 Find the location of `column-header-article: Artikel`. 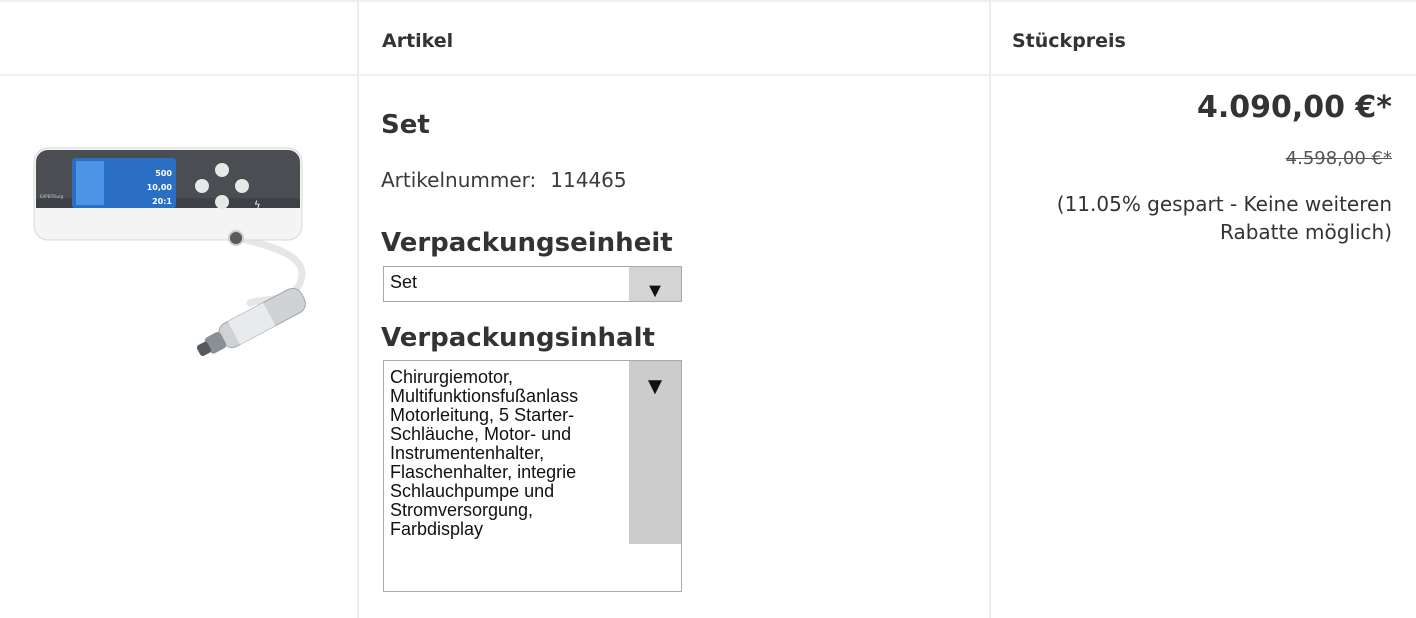

column-header-article: Artikel is located at coordinates (418, 41).